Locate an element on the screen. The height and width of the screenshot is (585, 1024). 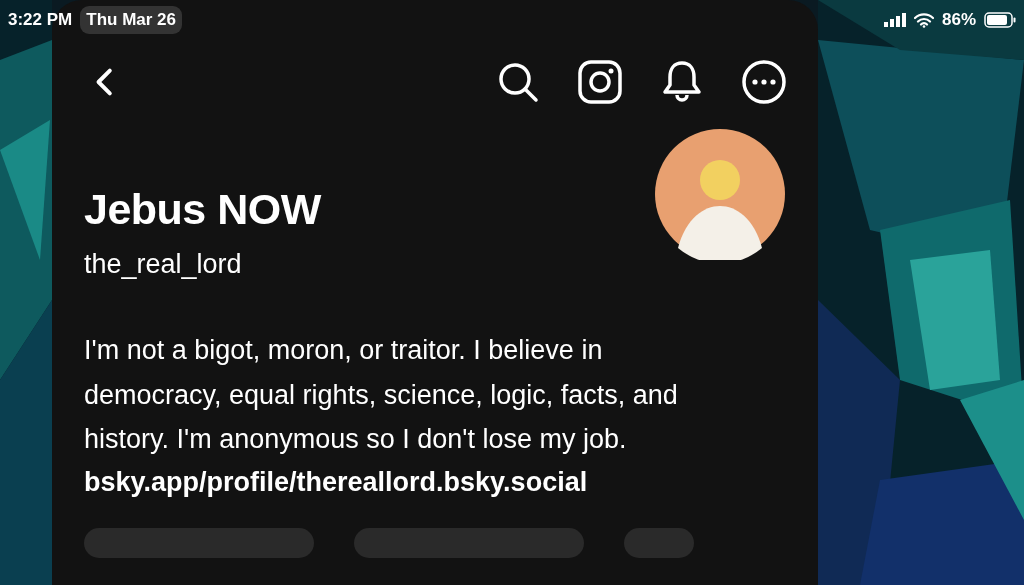
camera-icon is located at coordinates (600, 82).